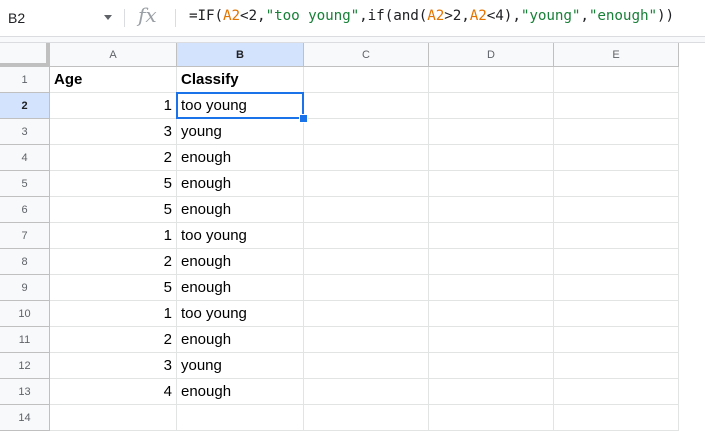 The height and width of the screenshot is (431, 705). I want to click on column-header-b: B, so click(240, 55).